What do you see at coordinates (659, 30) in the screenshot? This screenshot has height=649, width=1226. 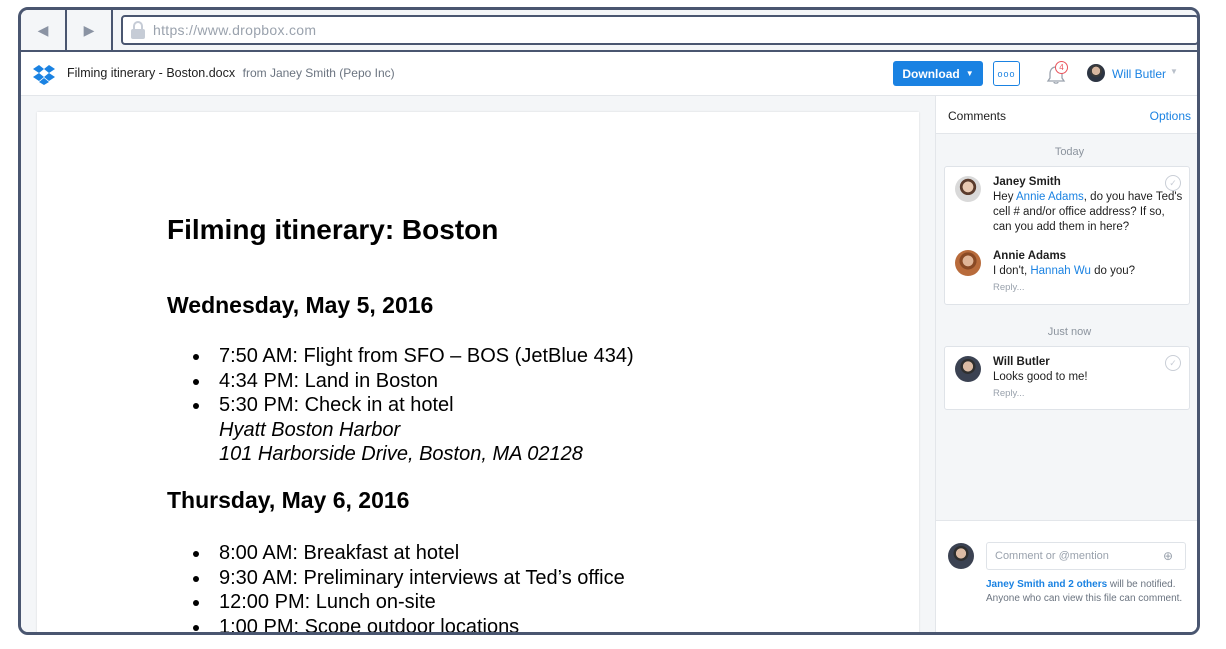 I see `address-bar: https://www.dropbox.com` at bounding box center [659, 30].